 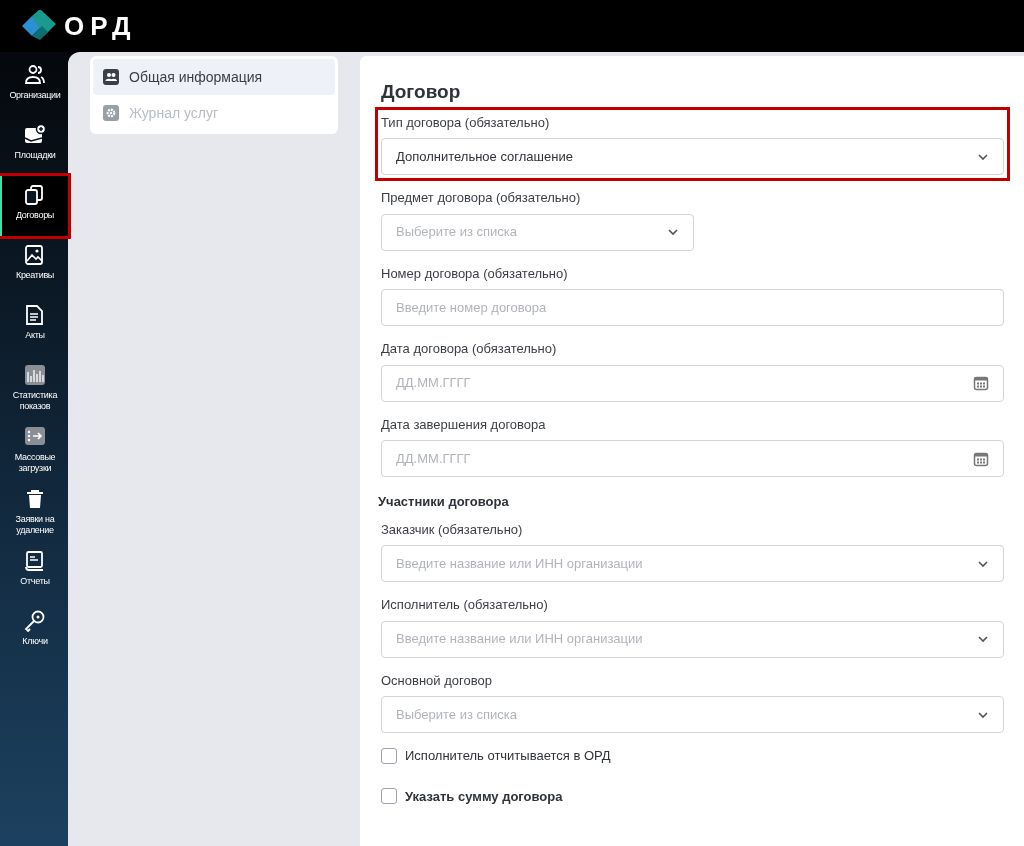 What do you see at coordinates (35, 315) in the screenshot?
I see `document-icon` at bounding box center [35, 315].